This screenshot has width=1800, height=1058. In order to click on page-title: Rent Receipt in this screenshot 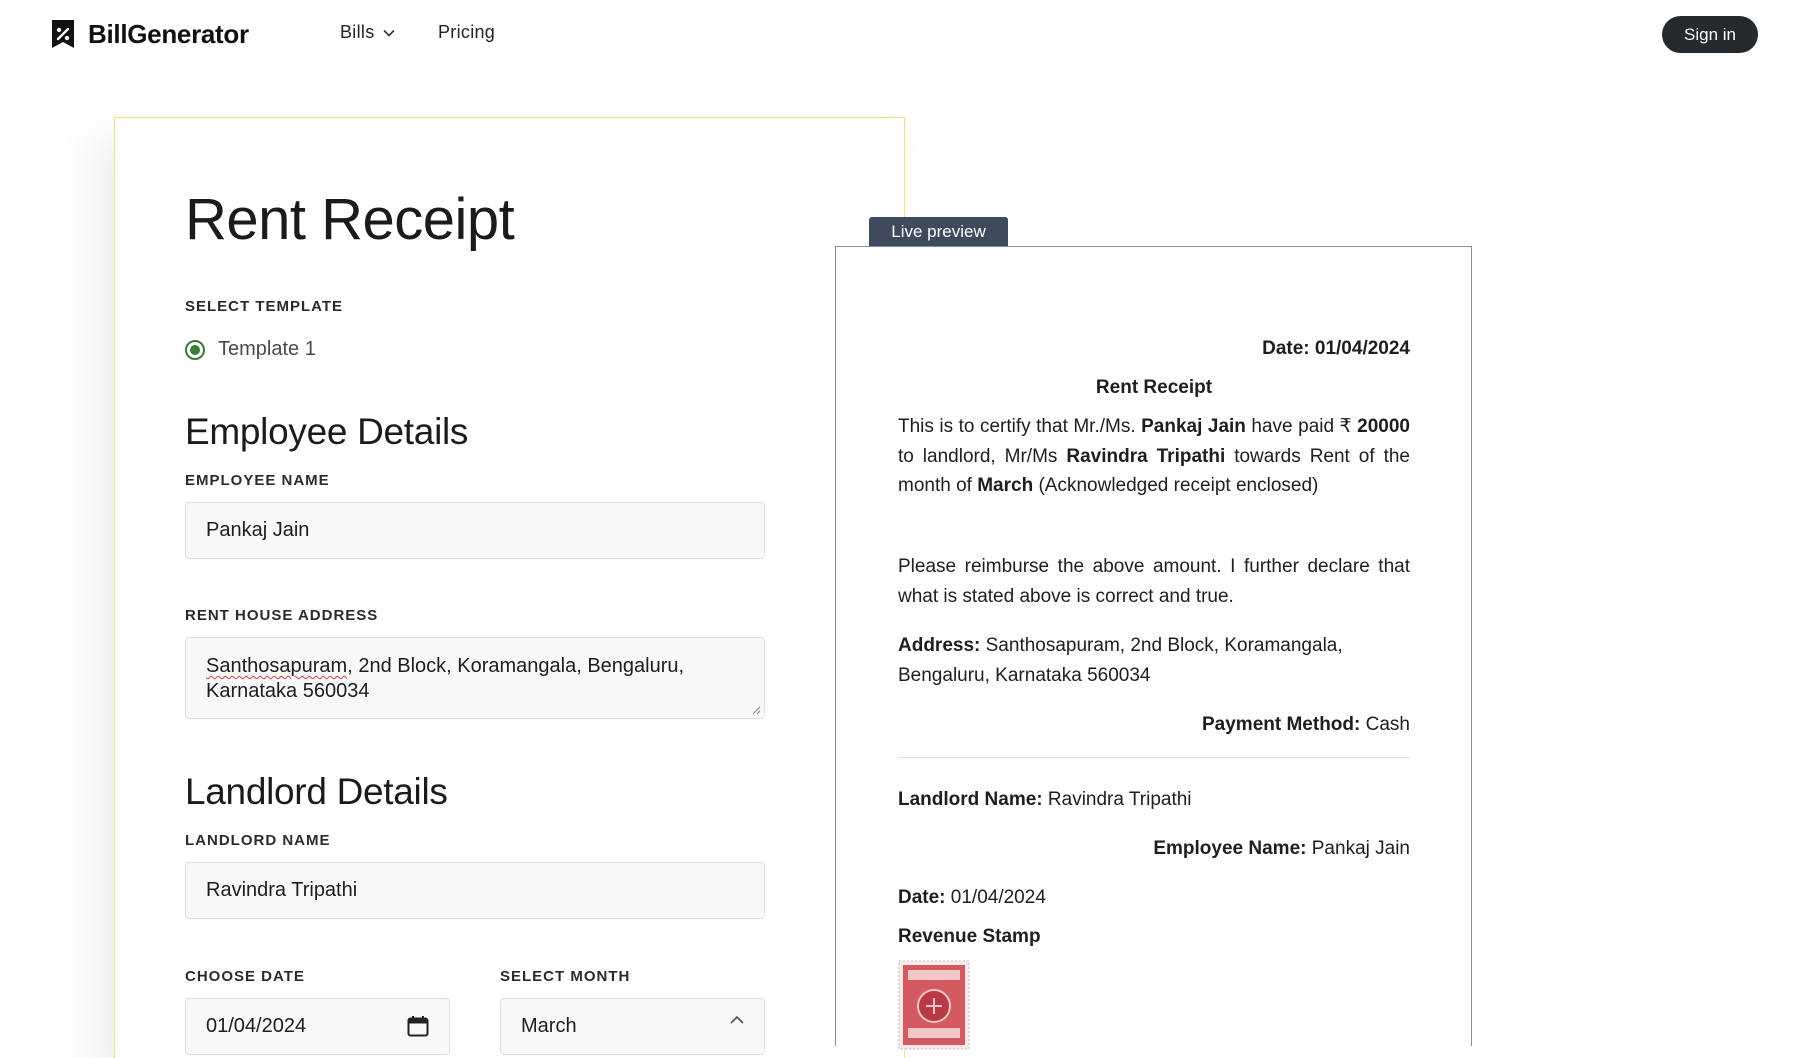, I will do `click(350, 219)`.